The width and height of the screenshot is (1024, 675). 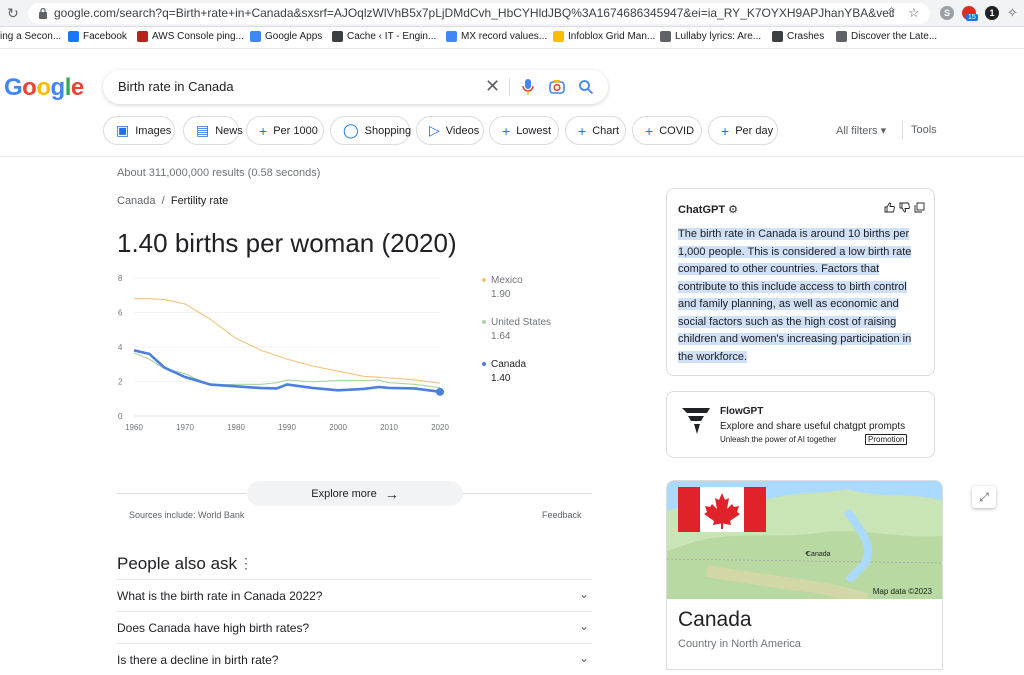 I want to click on chip-lowest: + Lowest, so click(x=524, y=130).